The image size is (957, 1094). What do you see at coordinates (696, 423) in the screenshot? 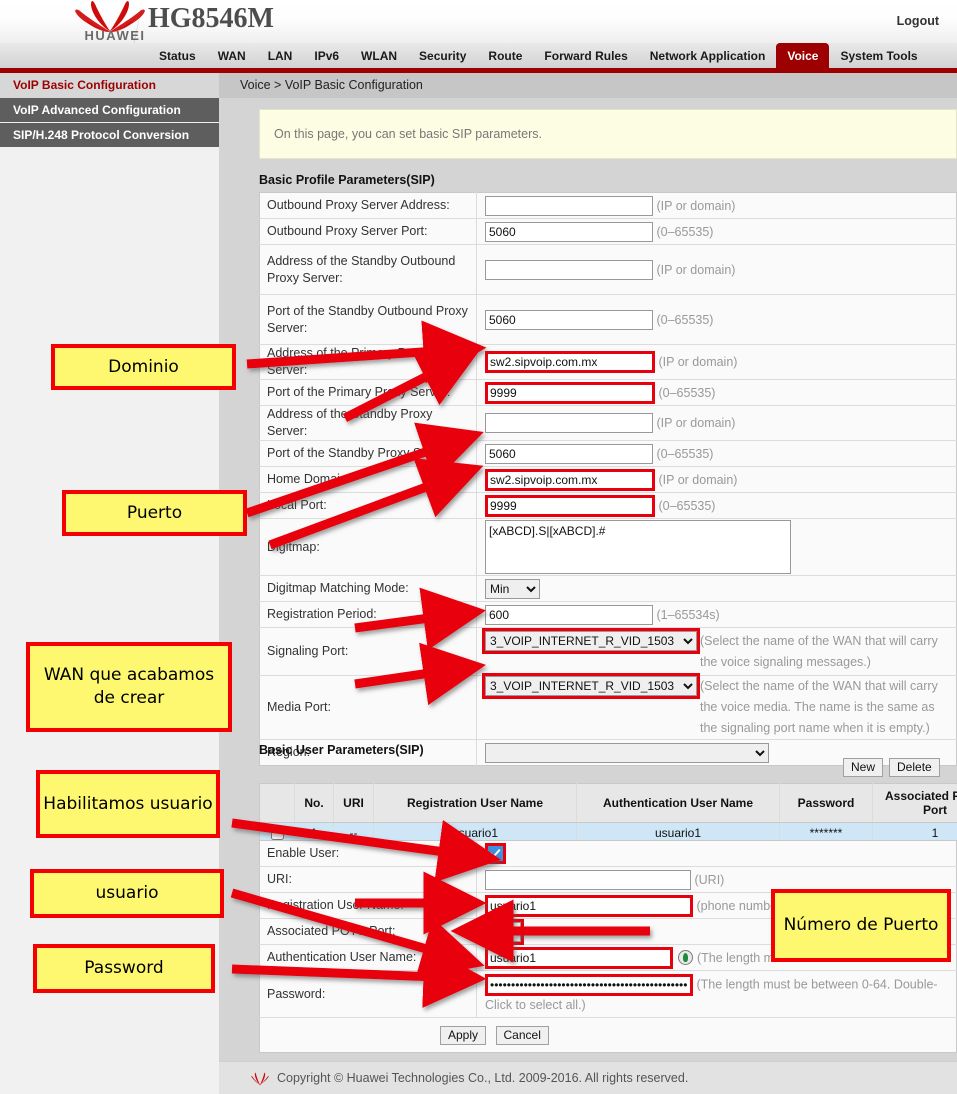
I see `hint-standby-proxy-address: (IP or domain)` at bounding box center [696, 423].